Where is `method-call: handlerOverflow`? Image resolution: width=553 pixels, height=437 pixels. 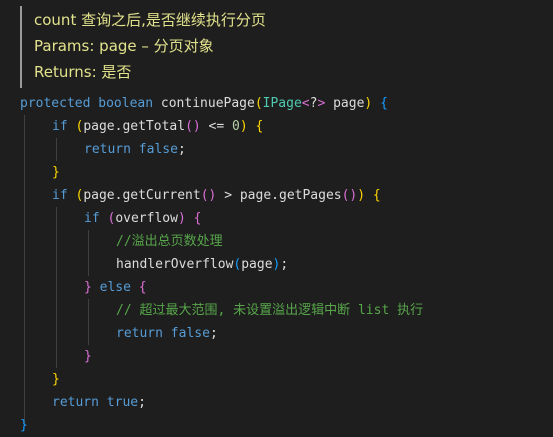 method-call: handlerOverflow is located at coordinates (175, 264).